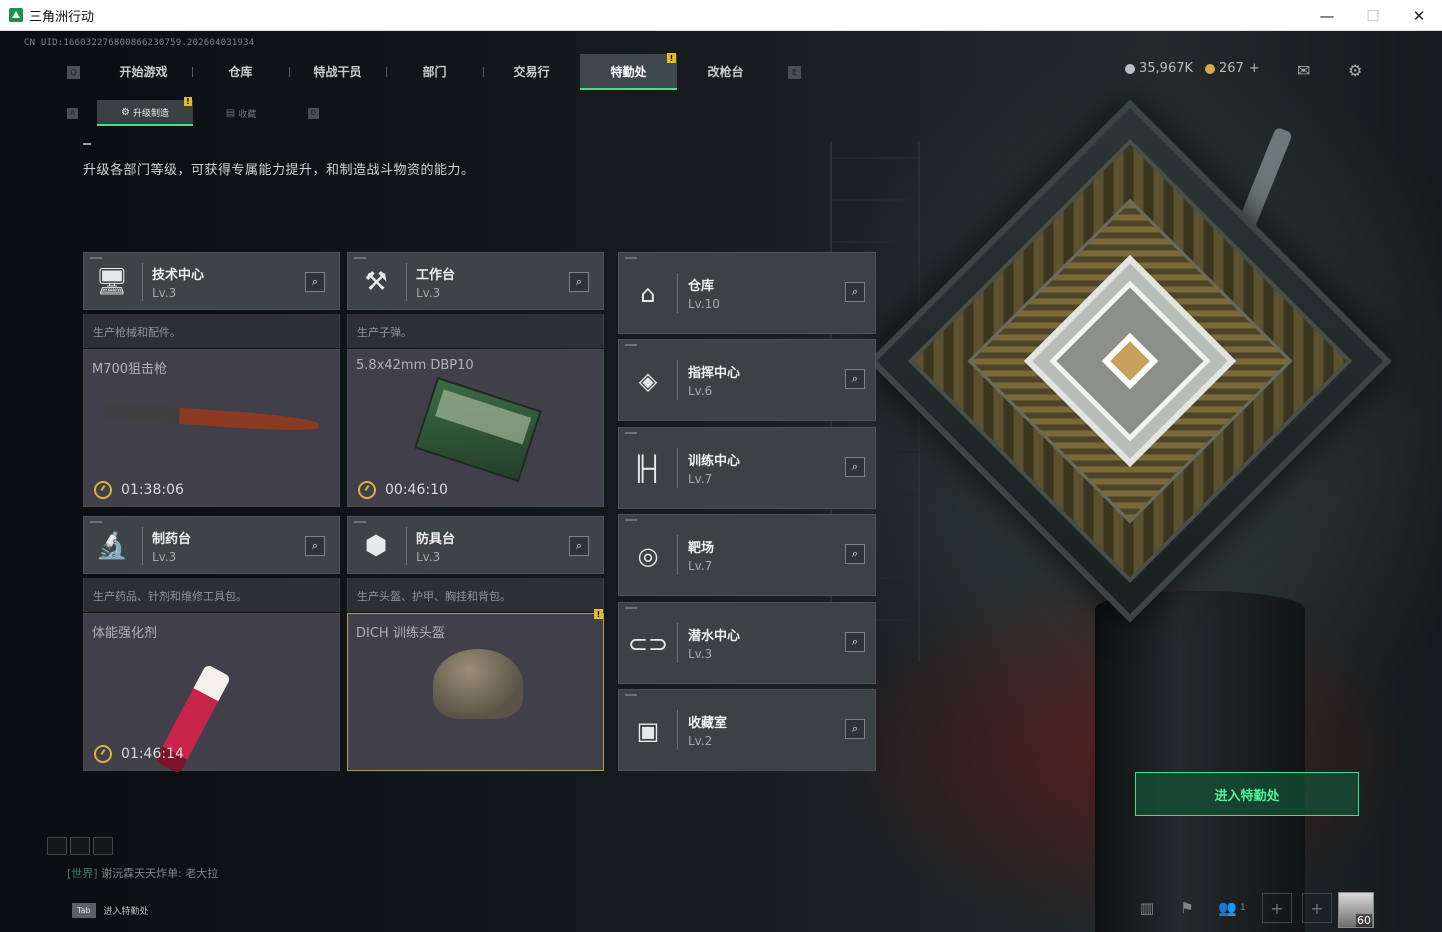  Describe the element at coordinates (1364, 920) in the screenshot. I see `player-level: 60` at that location.